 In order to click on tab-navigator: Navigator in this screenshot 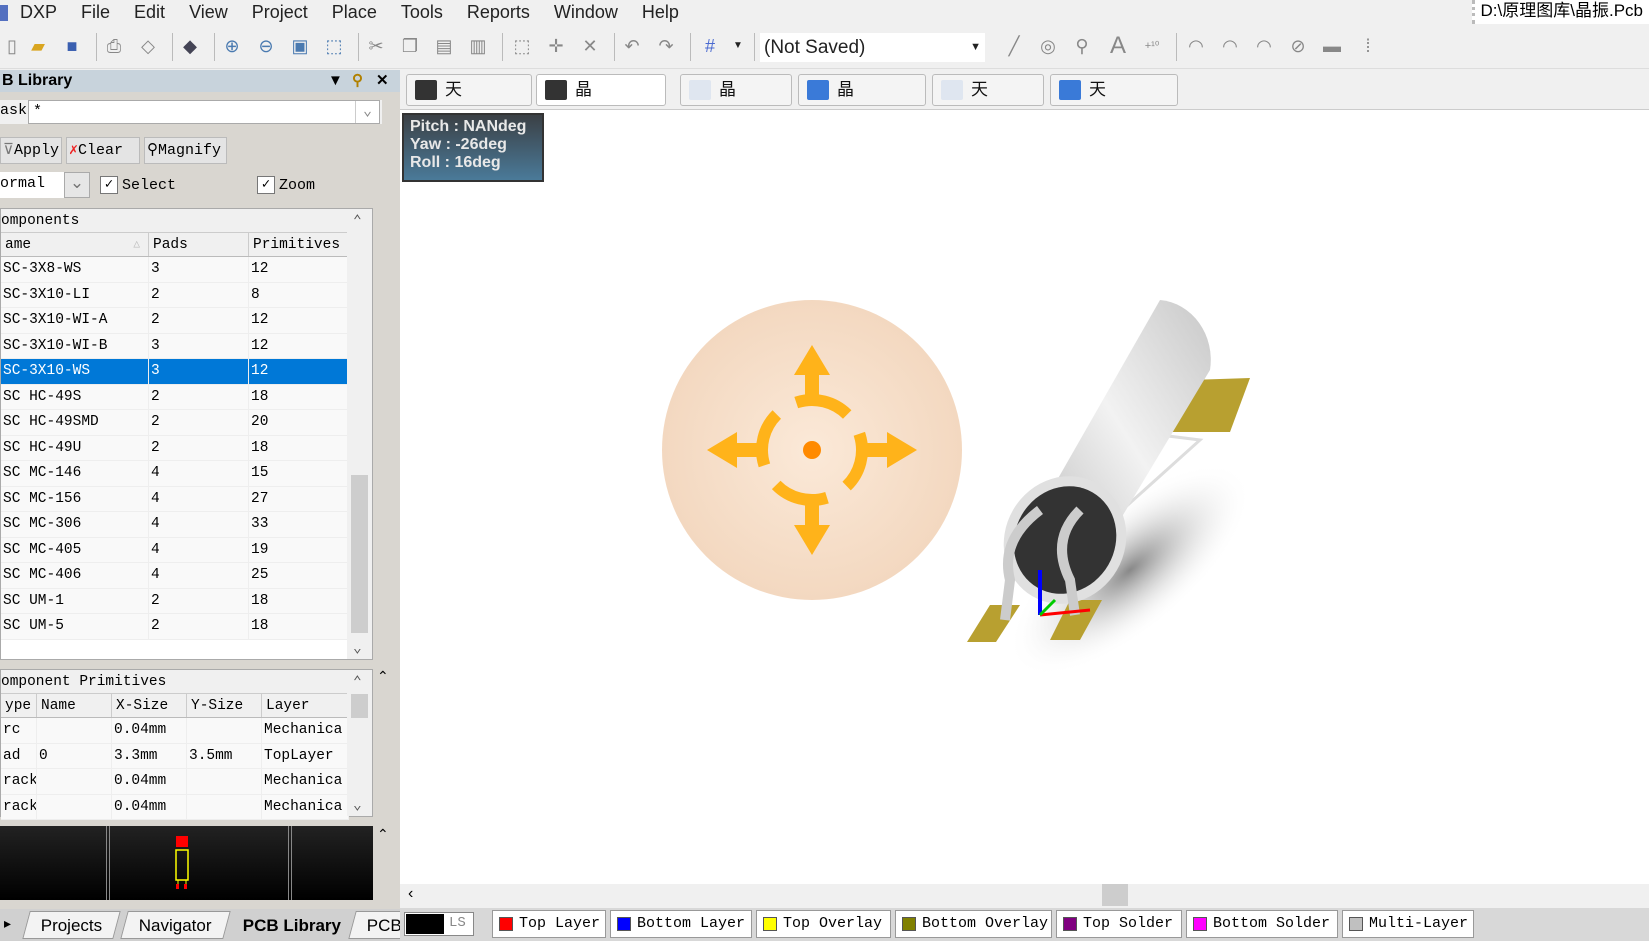, I will do `click(175, 925)`.